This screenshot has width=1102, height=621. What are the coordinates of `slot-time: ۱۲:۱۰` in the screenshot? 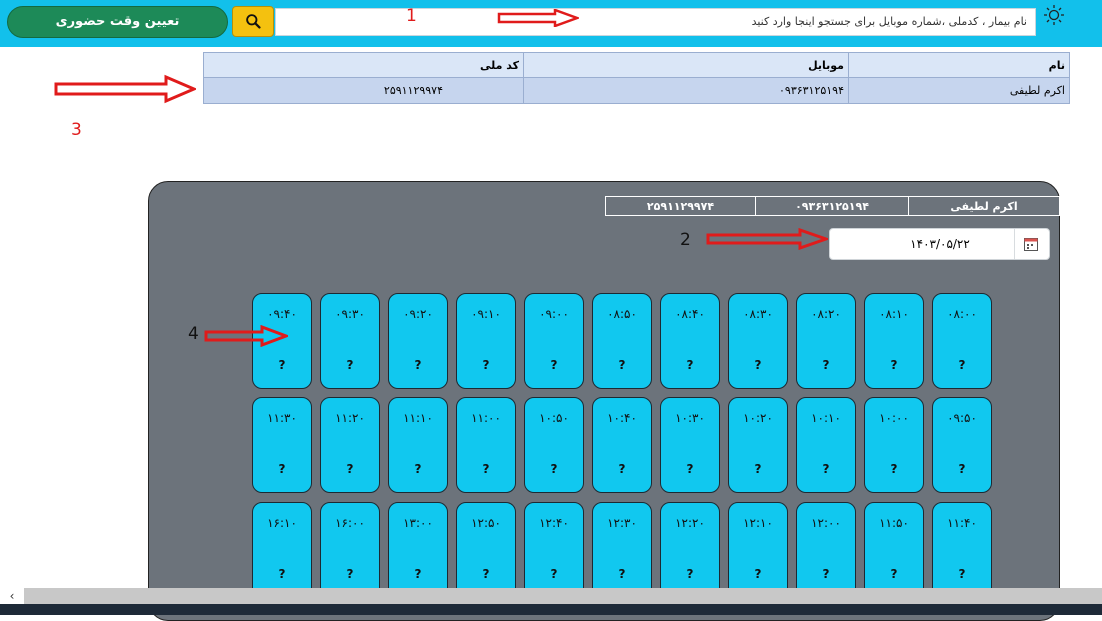 It's located at (758, 523).